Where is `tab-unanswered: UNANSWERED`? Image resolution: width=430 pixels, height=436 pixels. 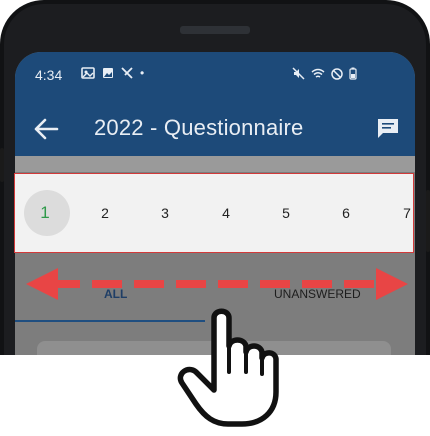 tab-unanswered: UNANSWERED is located at coordinates (317, 294).